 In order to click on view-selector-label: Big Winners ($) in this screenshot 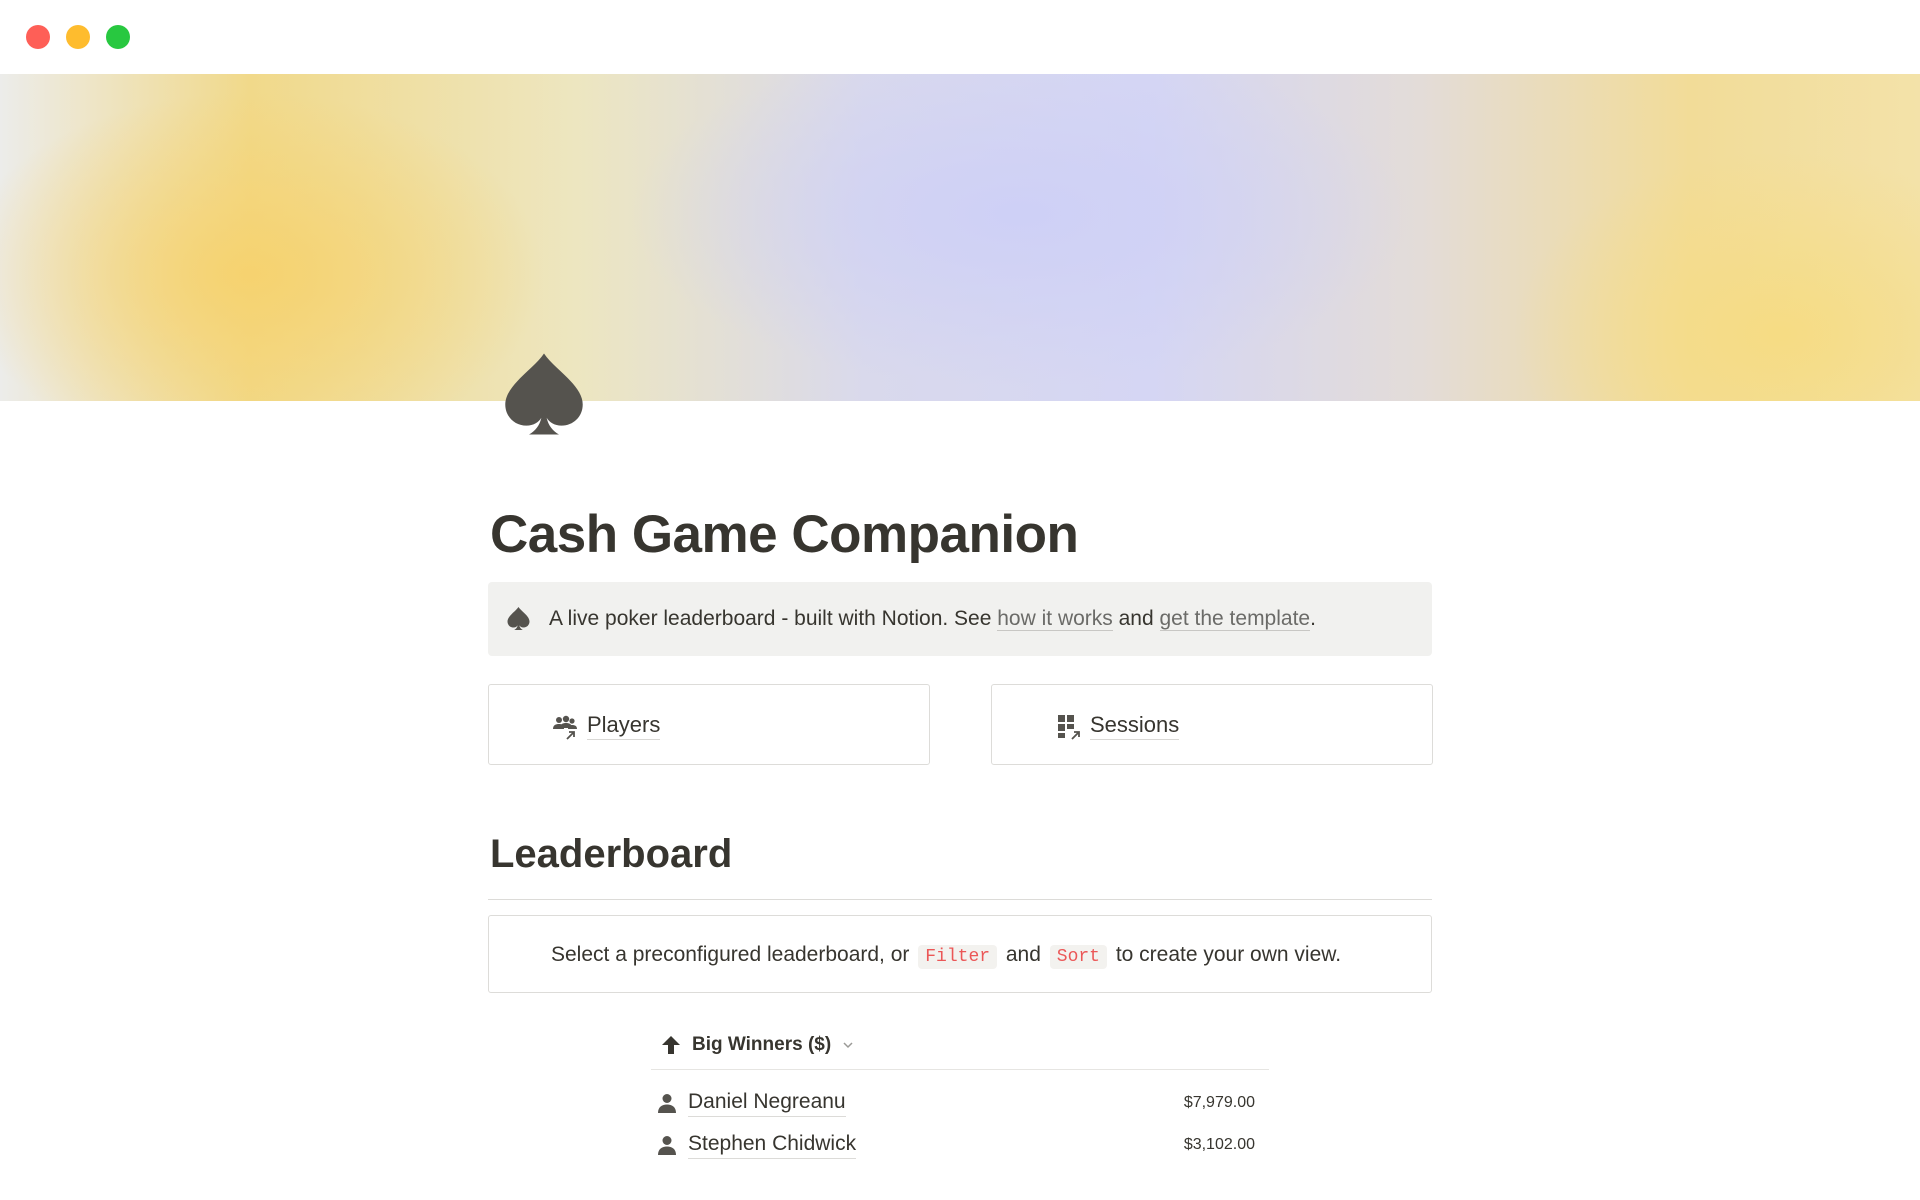, I will do `click(762, 1044)`.